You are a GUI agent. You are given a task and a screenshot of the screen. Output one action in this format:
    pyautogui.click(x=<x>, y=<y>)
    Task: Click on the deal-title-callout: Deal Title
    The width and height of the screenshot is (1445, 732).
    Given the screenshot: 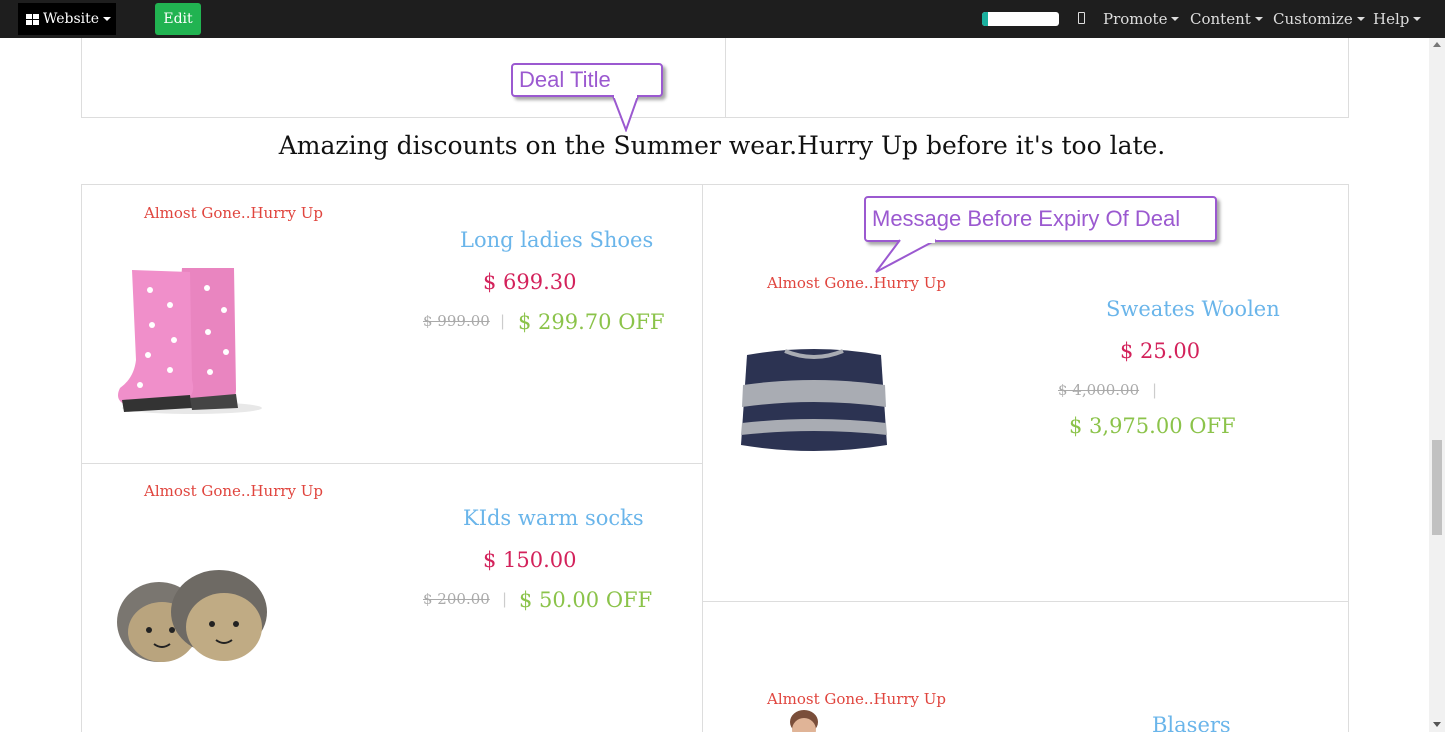 What is the action you would take?
    pyautogui.click(x=587, y=80)
    